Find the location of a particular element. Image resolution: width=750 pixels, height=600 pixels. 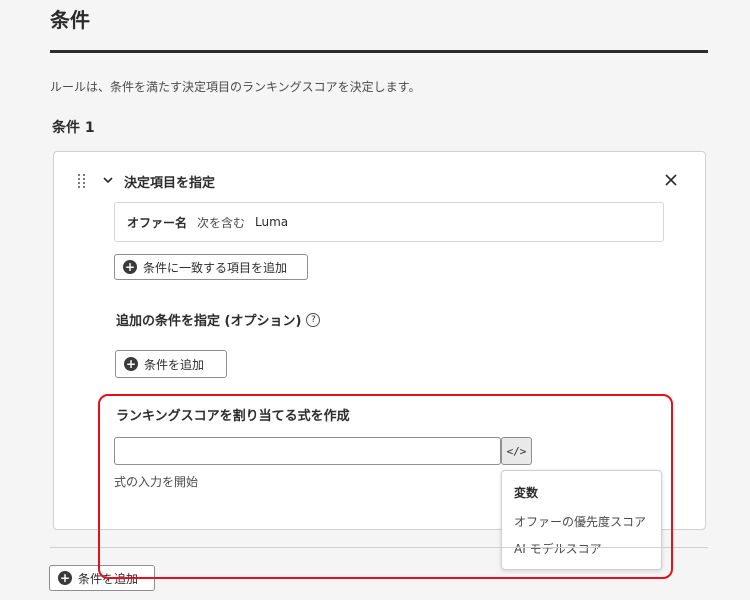

chevron-down-icon is located at coordinates (108, 180).